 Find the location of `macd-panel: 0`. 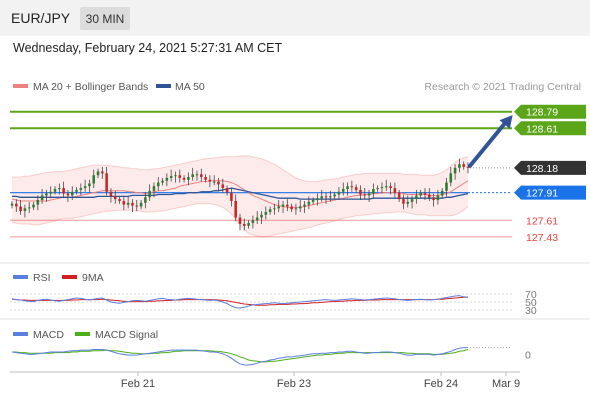

macd-panel: 0 is located at coordinates (271, 356).